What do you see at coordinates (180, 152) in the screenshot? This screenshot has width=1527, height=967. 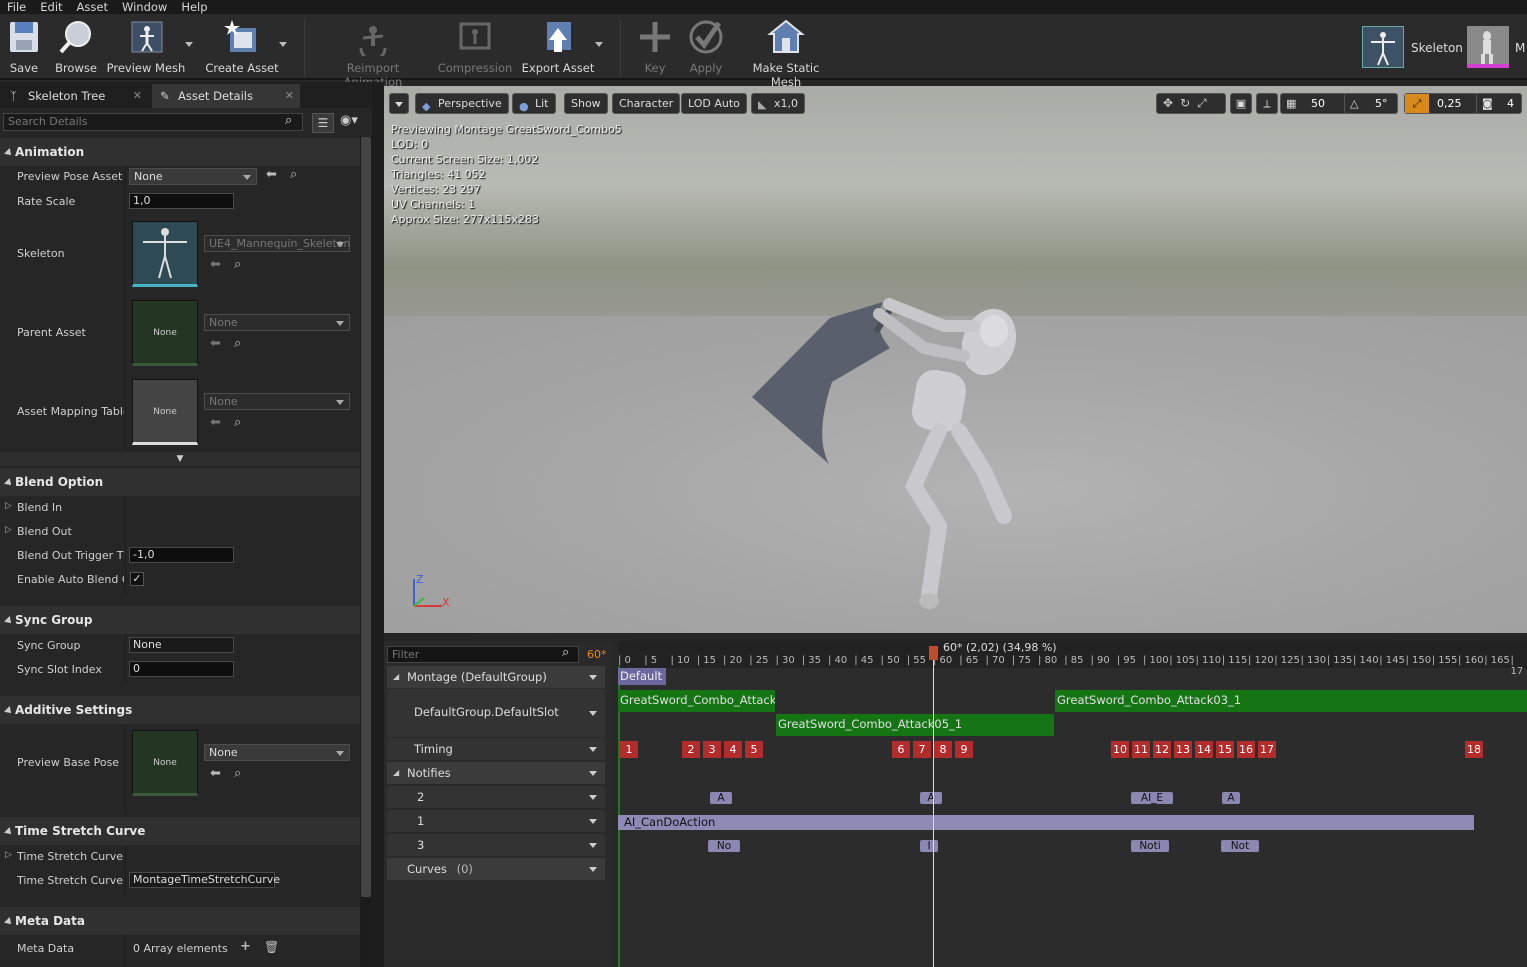 I see `section-animation: Animation` at bounding box center [180, 152].